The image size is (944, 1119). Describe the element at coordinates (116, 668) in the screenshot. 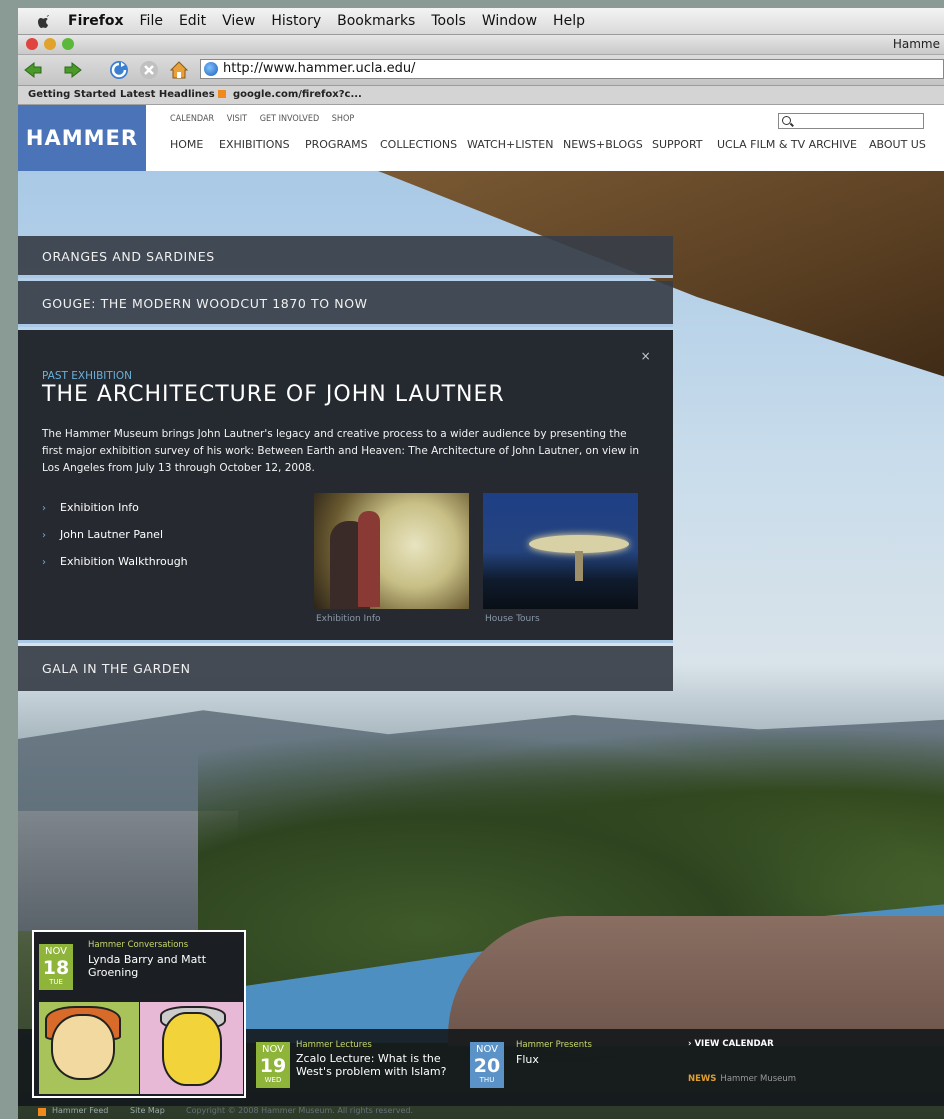

I see `accordion-item-label: GALA IN THE GARDEN` at that location.